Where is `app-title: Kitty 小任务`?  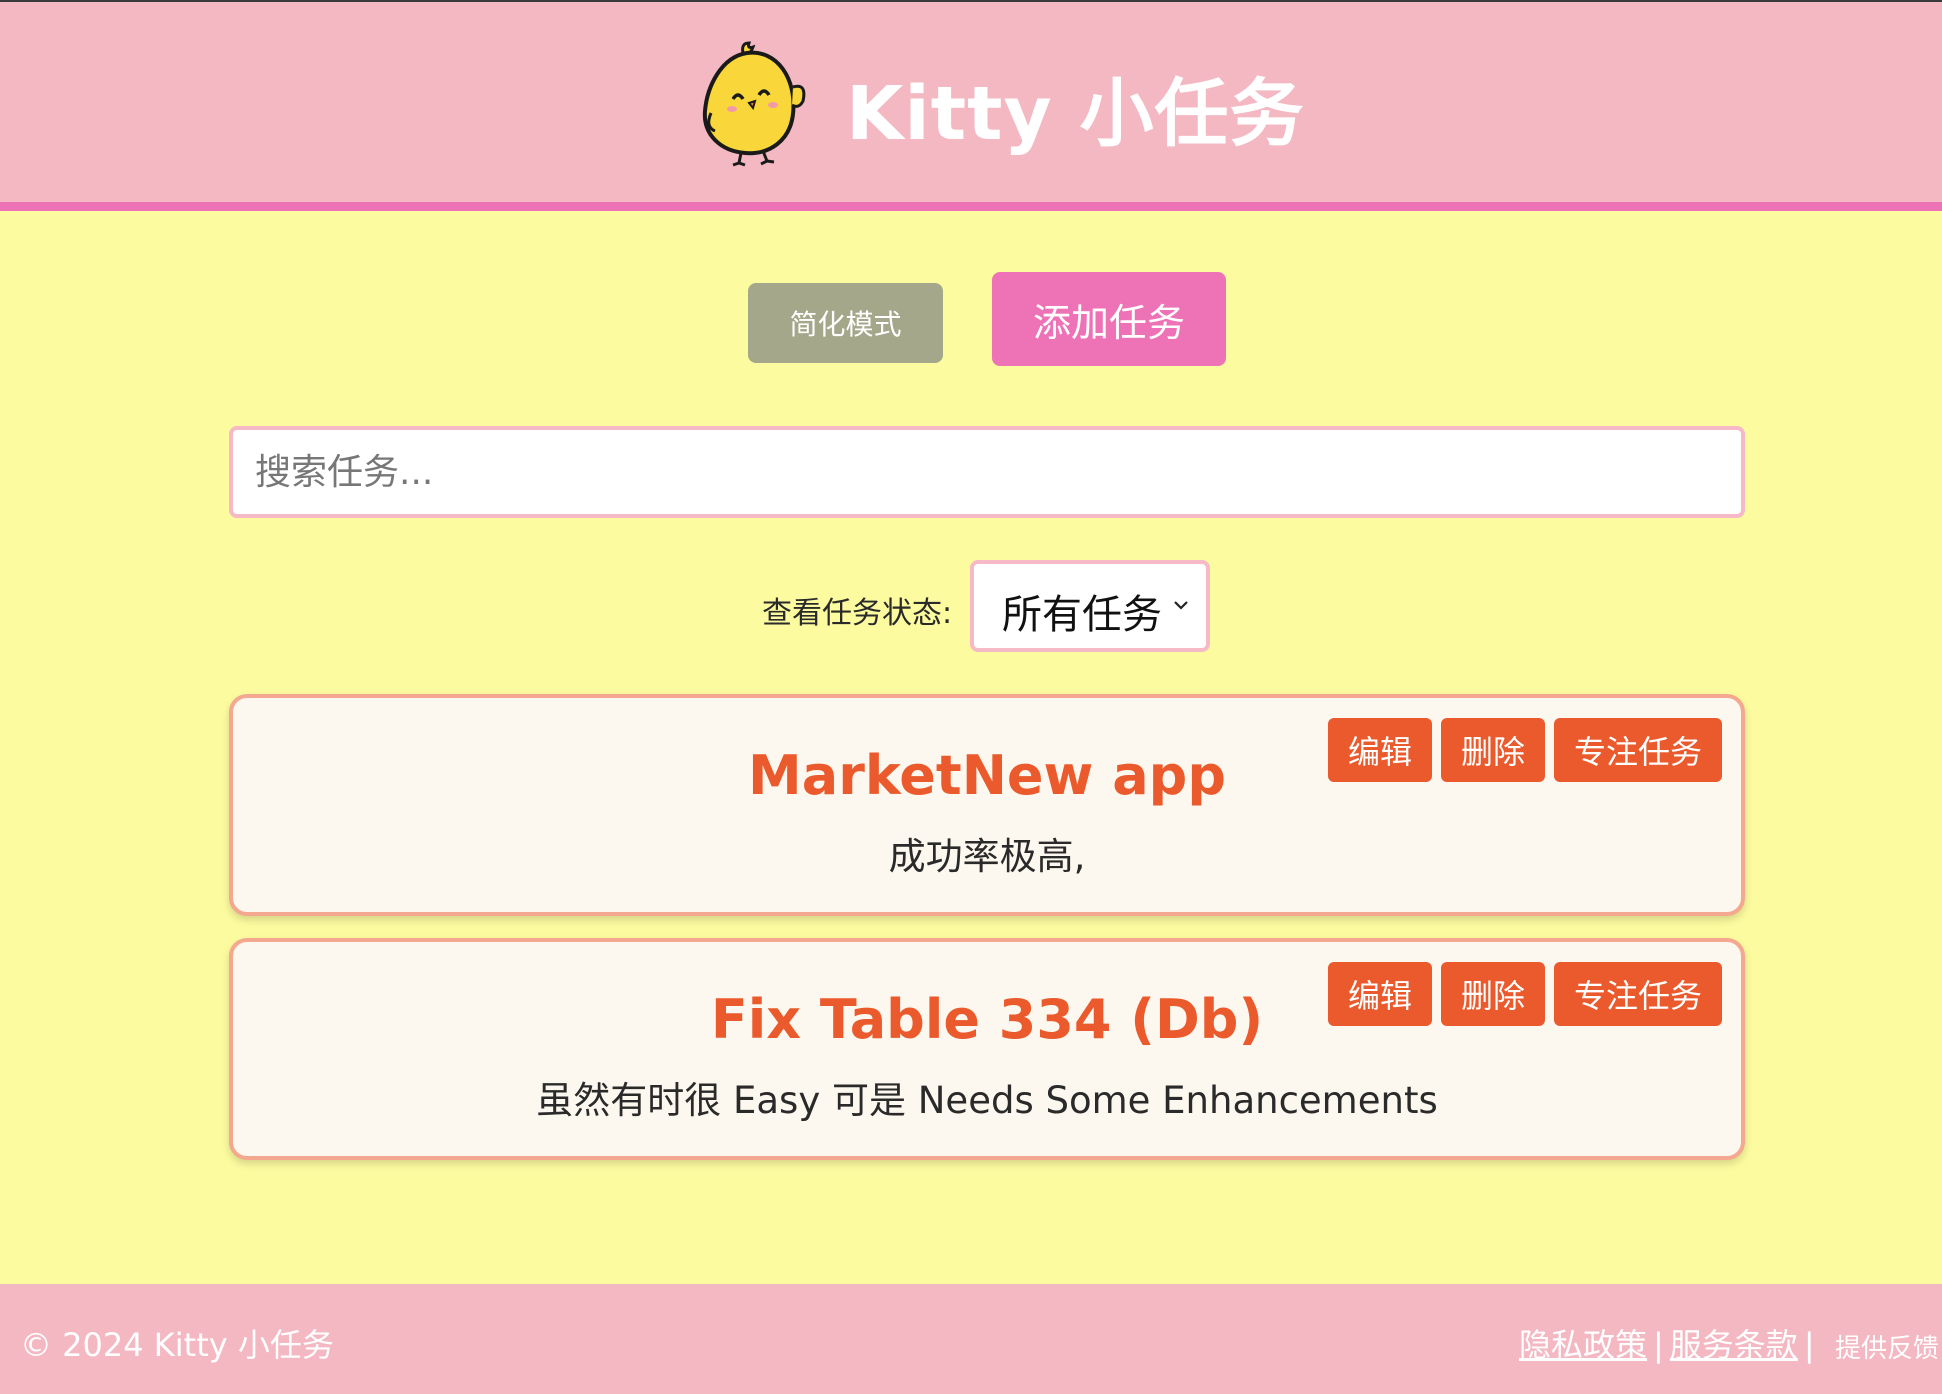
app-title: Kitty 小任务 is located at coordinates (1075, 114).